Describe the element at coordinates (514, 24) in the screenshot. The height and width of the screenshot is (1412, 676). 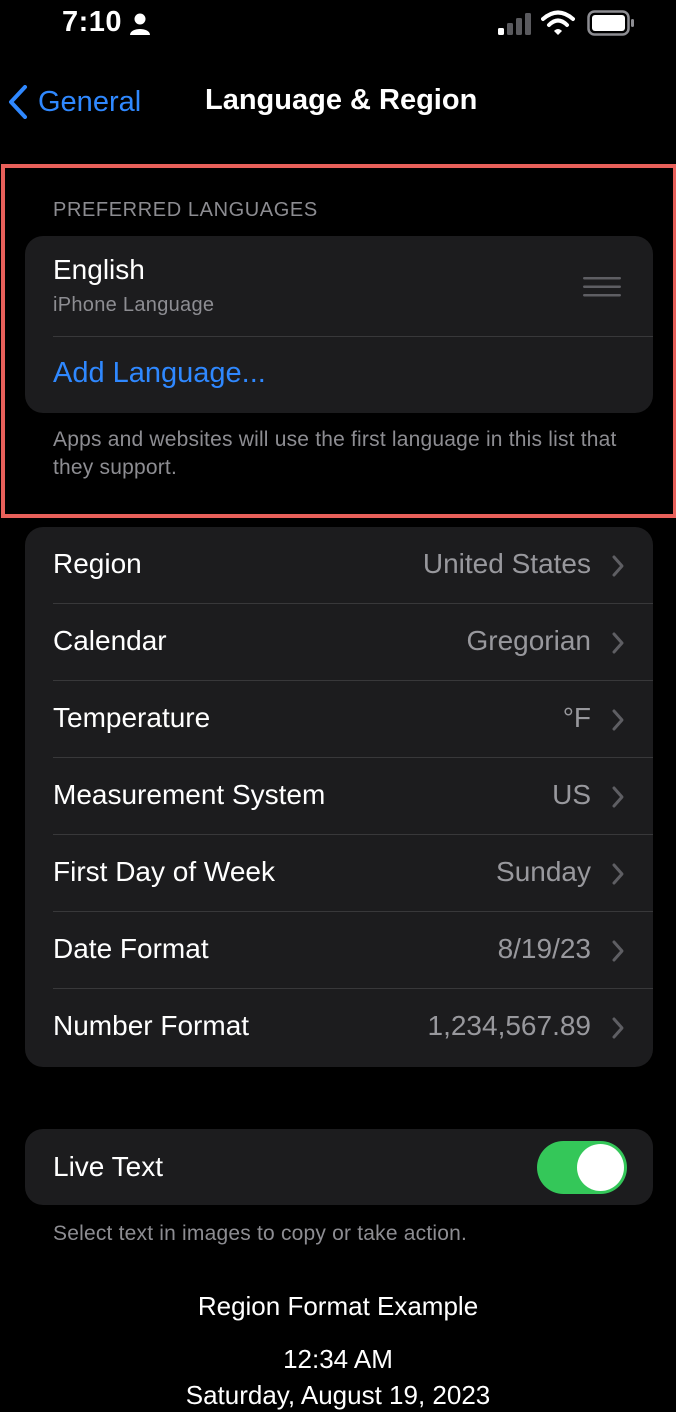
I see `cellular-signal-icon` at that location.